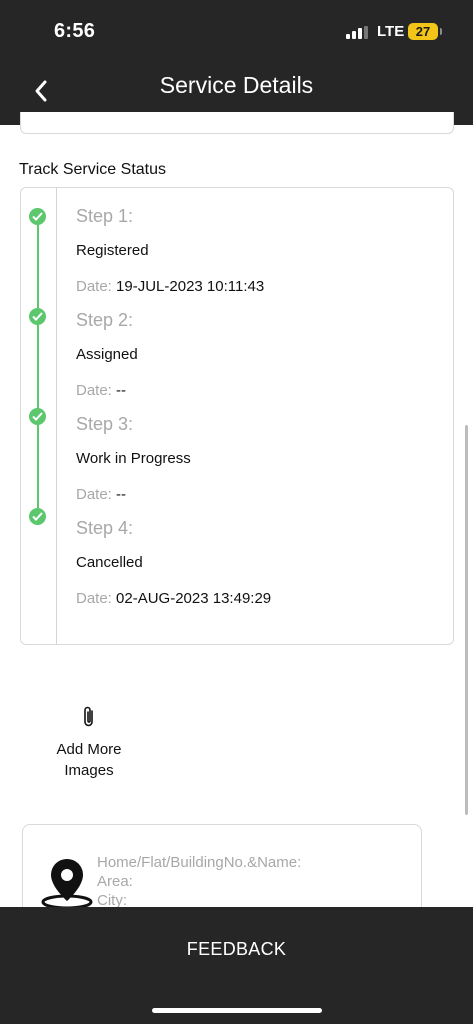 The image size is (473, 1024). Describe the element at coordinates (236, 85) in the screenshot. I see `page-title: Service Details` at that location.